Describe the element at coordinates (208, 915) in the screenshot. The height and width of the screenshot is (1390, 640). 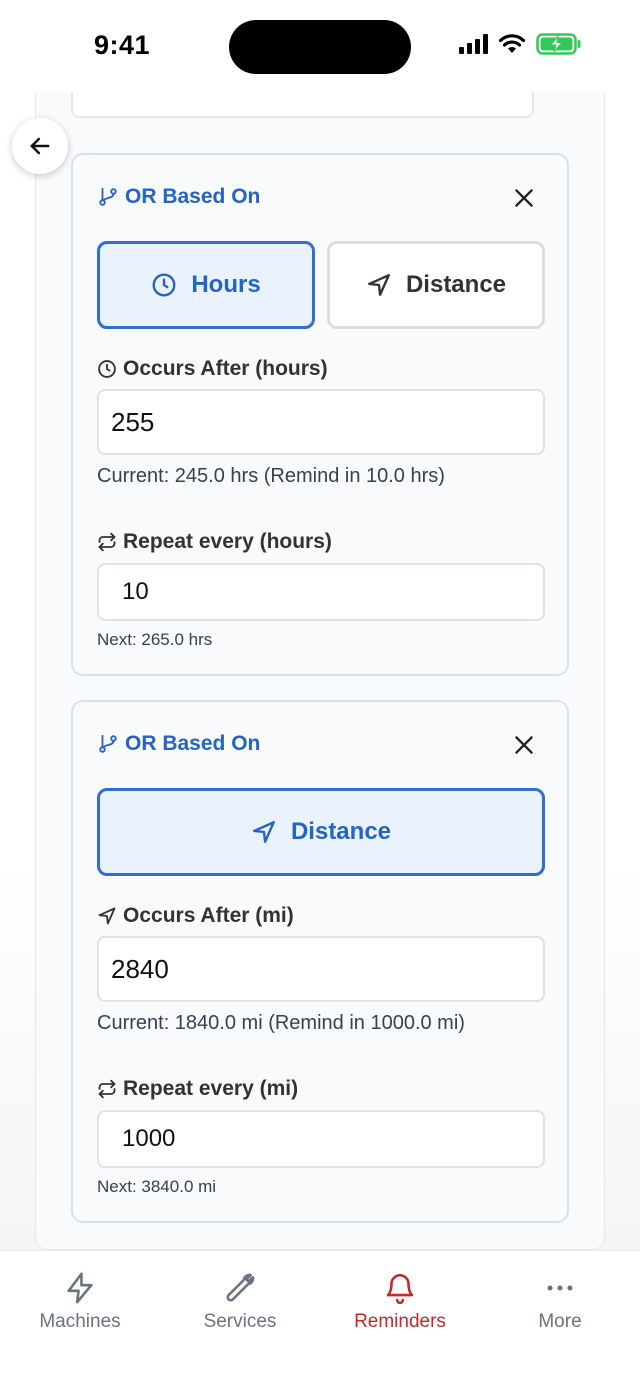
I see `occurs-after-label-text: Occurs After (mi)` at that location.